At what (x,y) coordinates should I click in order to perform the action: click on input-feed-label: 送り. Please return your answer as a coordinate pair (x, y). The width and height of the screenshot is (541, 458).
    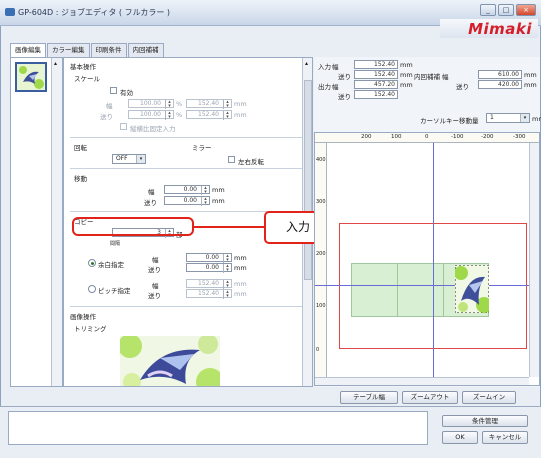
    Looking at the image, I should click on (344, 77).